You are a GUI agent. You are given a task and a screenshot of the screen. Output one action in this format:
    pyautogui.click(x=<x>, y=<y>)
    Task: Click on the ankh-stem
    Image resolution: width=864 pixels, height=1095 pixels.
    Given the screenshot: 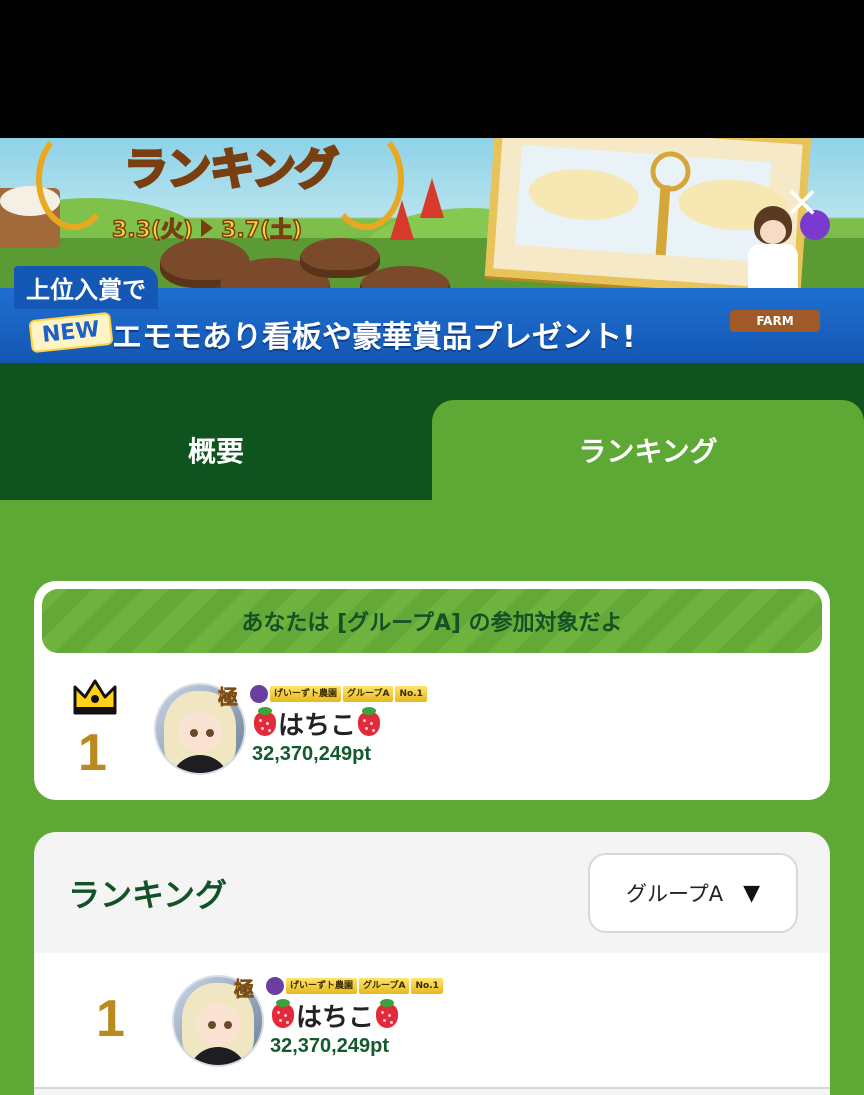 What is the action you would take?
    pyautogui.click(x=663, y=220)
    